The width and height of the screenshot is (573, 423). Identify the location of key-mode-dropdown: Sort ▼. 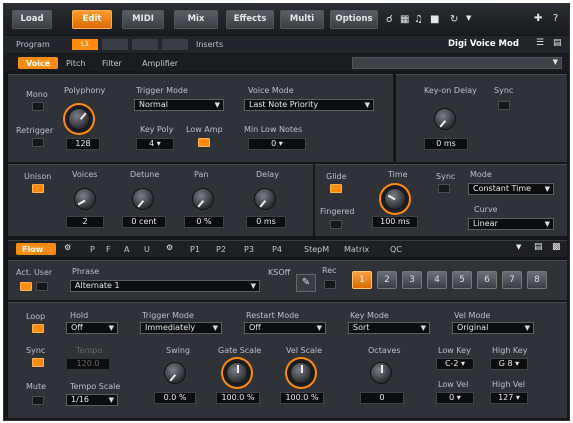
(389, 328).